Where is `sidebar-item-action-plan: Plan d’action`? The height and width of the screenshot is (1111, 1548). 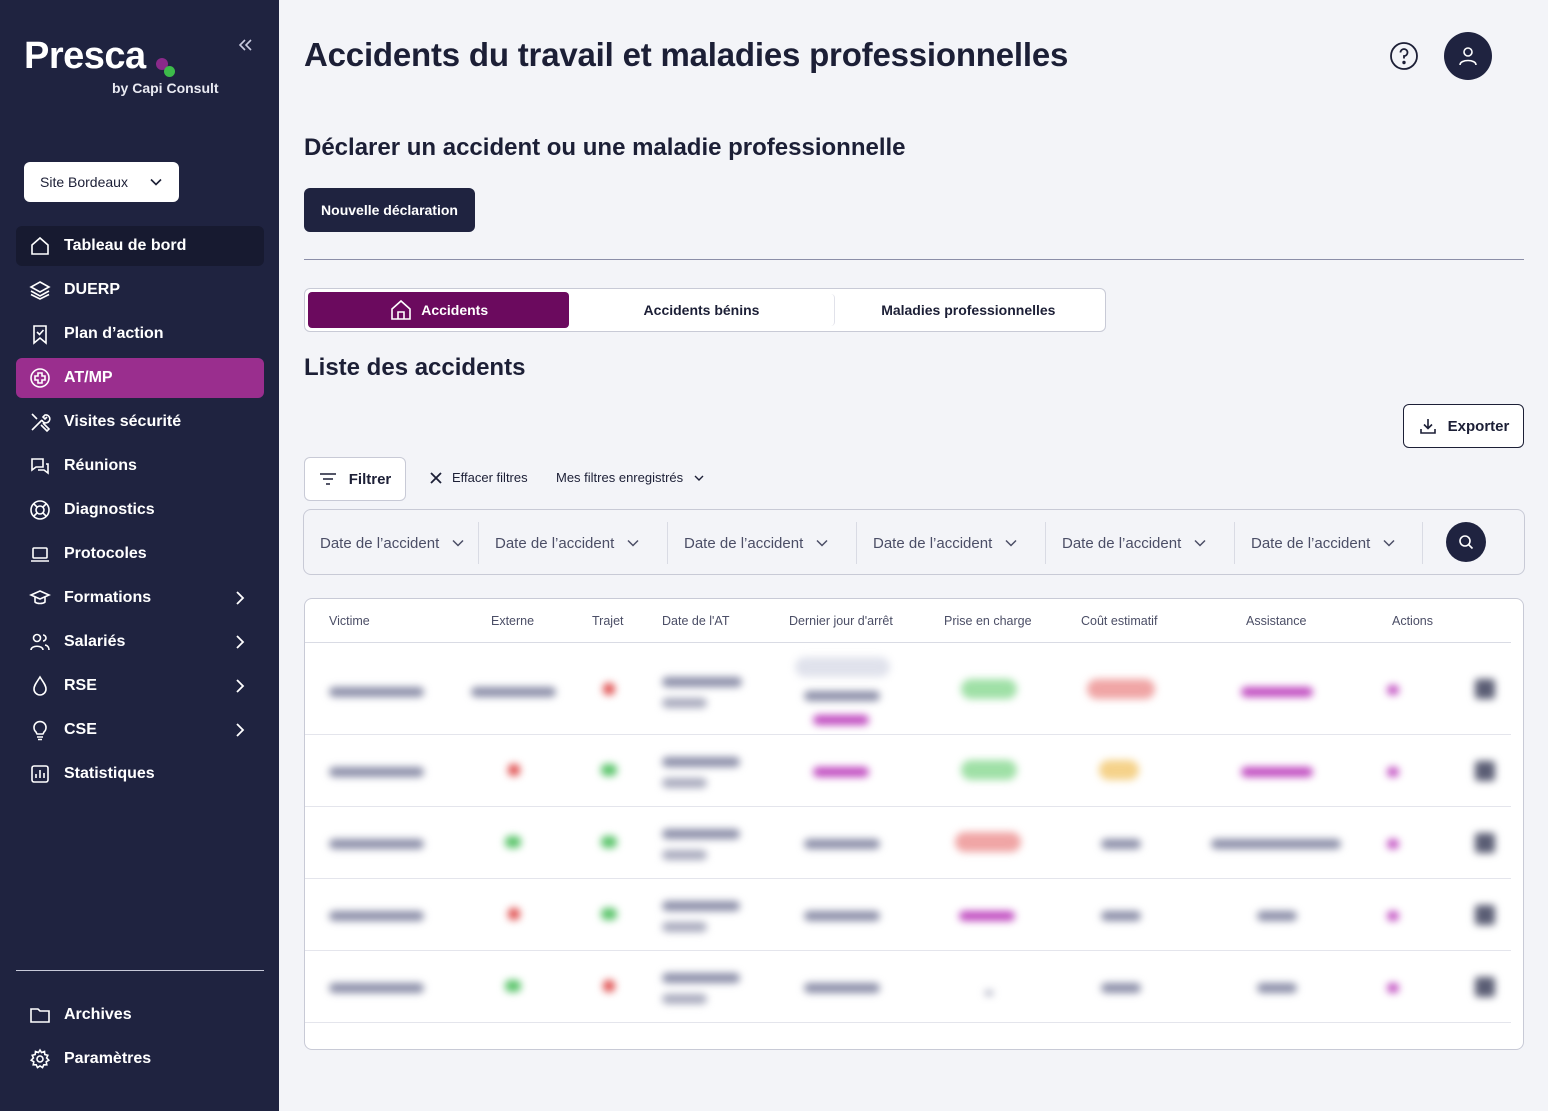
sidebar-item-action-plan: Plan d’action is located at coordinates (140, 334).